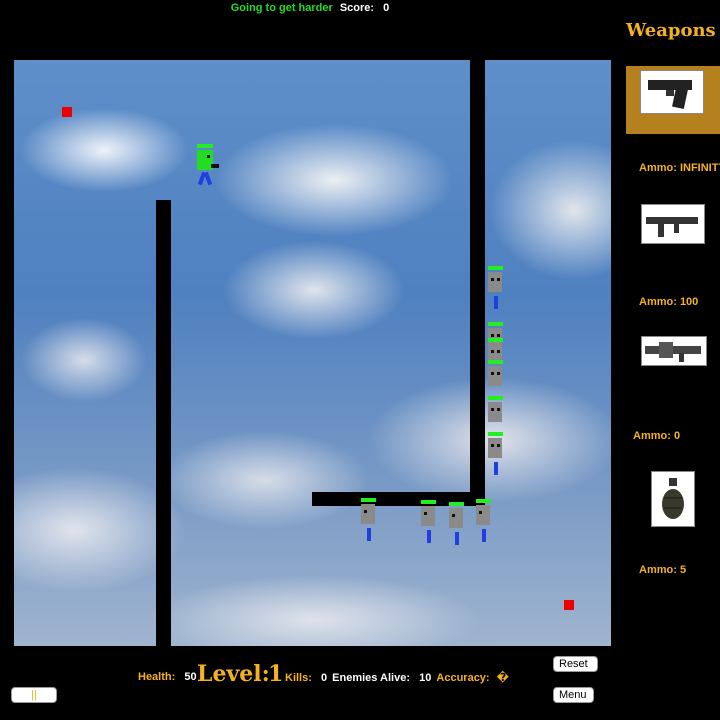  What do you see at coordinates (671, 30) in the screenshot?
I see `weapons-title: Weapons` at bounding box center [671, 30].